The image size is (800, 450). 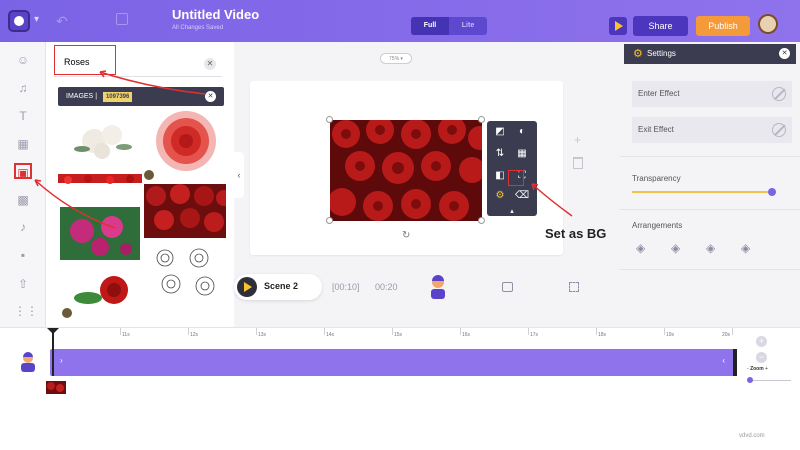 What do you see at coordinates (398, 335) in the screenshot?
I see `tick-label: 15s` at bounding box center [398, 335].